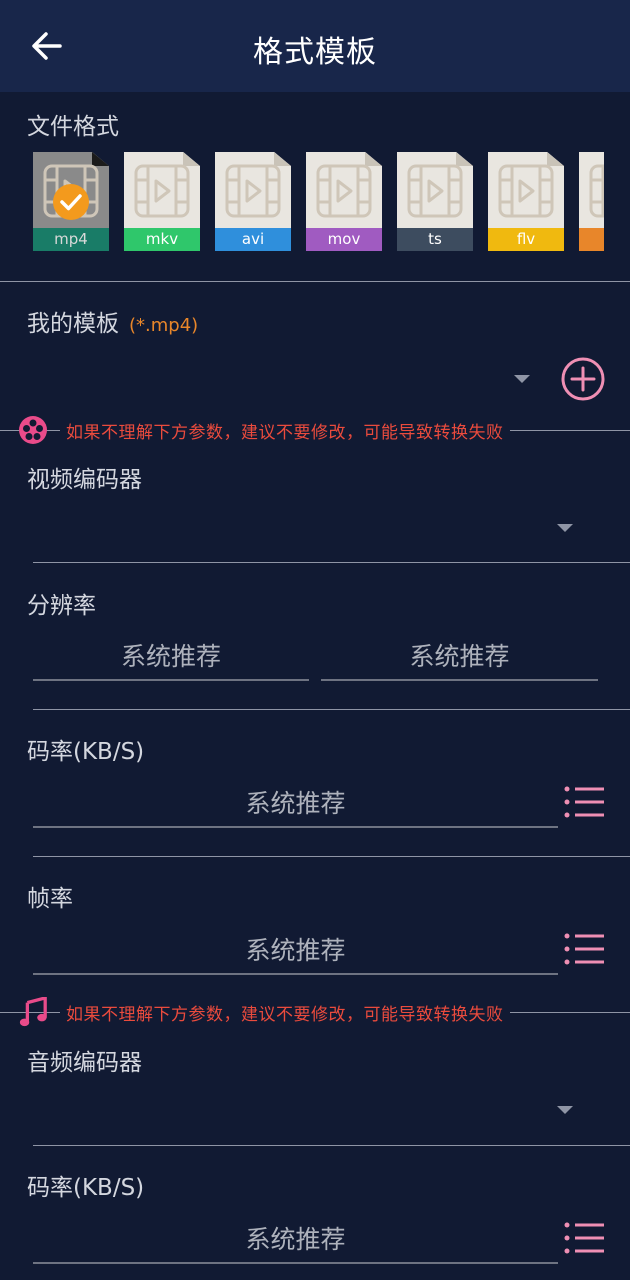 The image size is (630, 1280). What do you see at coordinates (331, 1145) in the screenshot?
I see `audio-codec-underline` at bounding box center [331, 1145].